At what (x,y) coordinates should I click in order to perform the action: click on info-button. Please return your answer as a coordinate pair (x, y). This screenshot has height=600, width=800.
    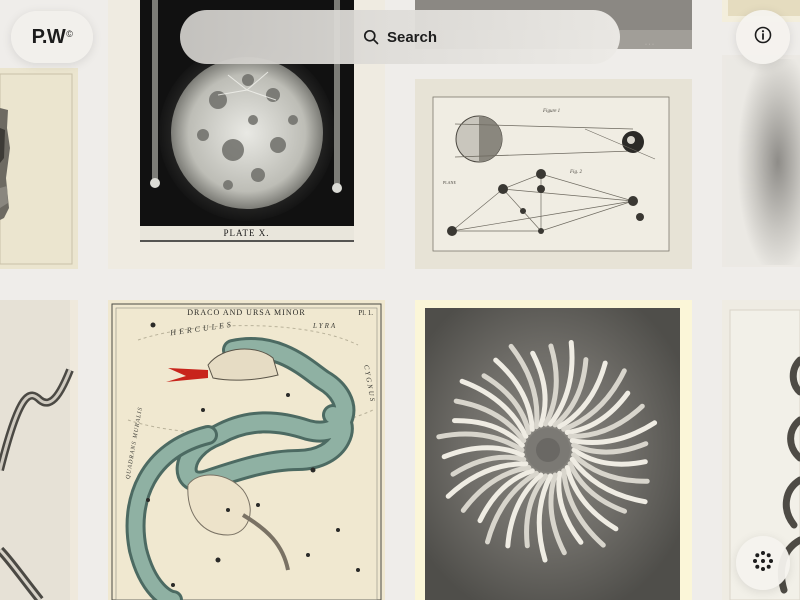
    Looking at the image, I should click on (763, 37).